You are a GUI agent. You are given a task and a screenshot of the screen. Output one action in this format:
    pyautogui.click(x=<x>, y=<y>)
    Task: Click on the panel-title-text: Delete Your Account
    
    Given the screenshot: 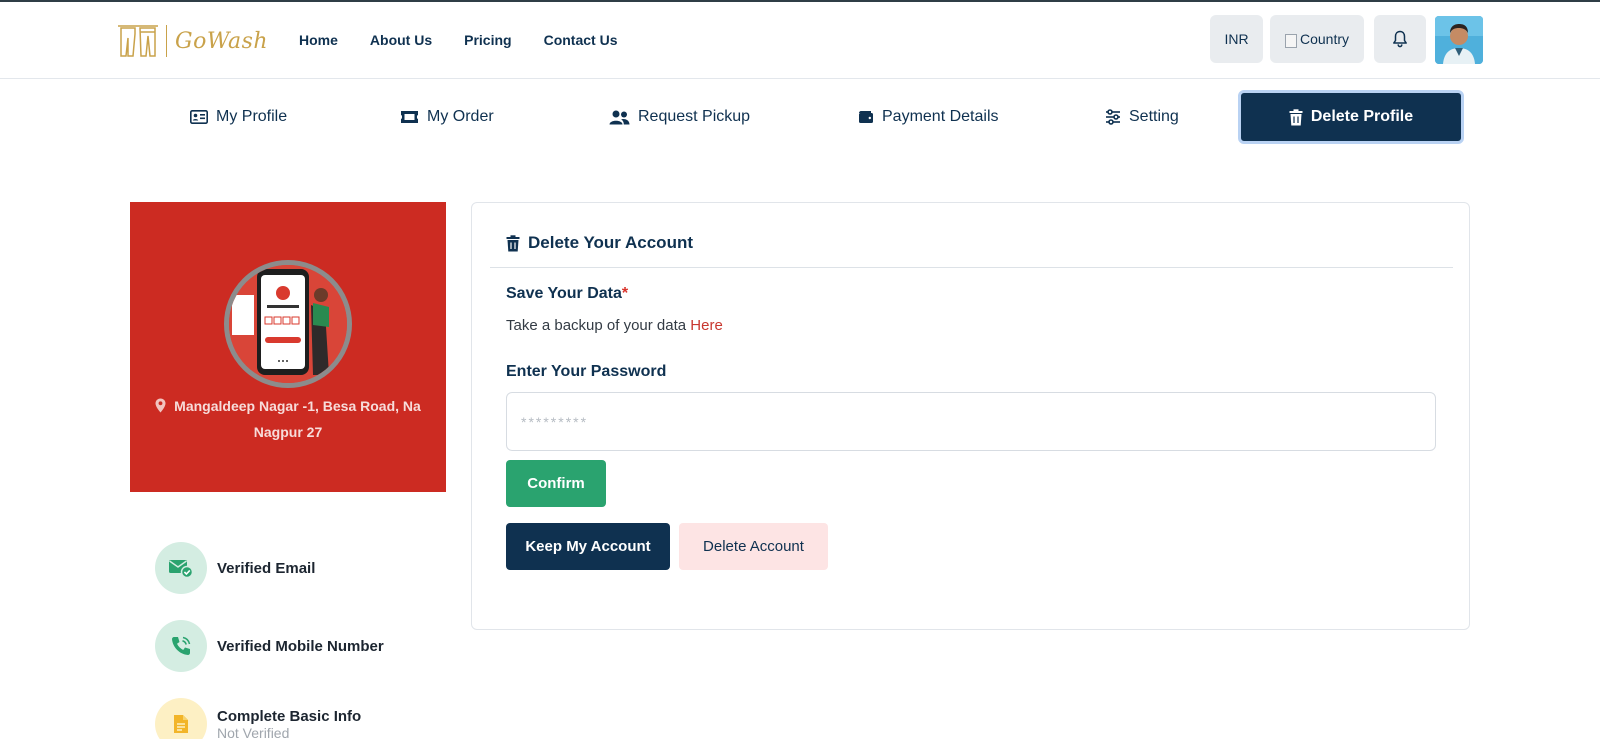 What is the action you would take?
    pyautogui.click(x=610, y=242)
    